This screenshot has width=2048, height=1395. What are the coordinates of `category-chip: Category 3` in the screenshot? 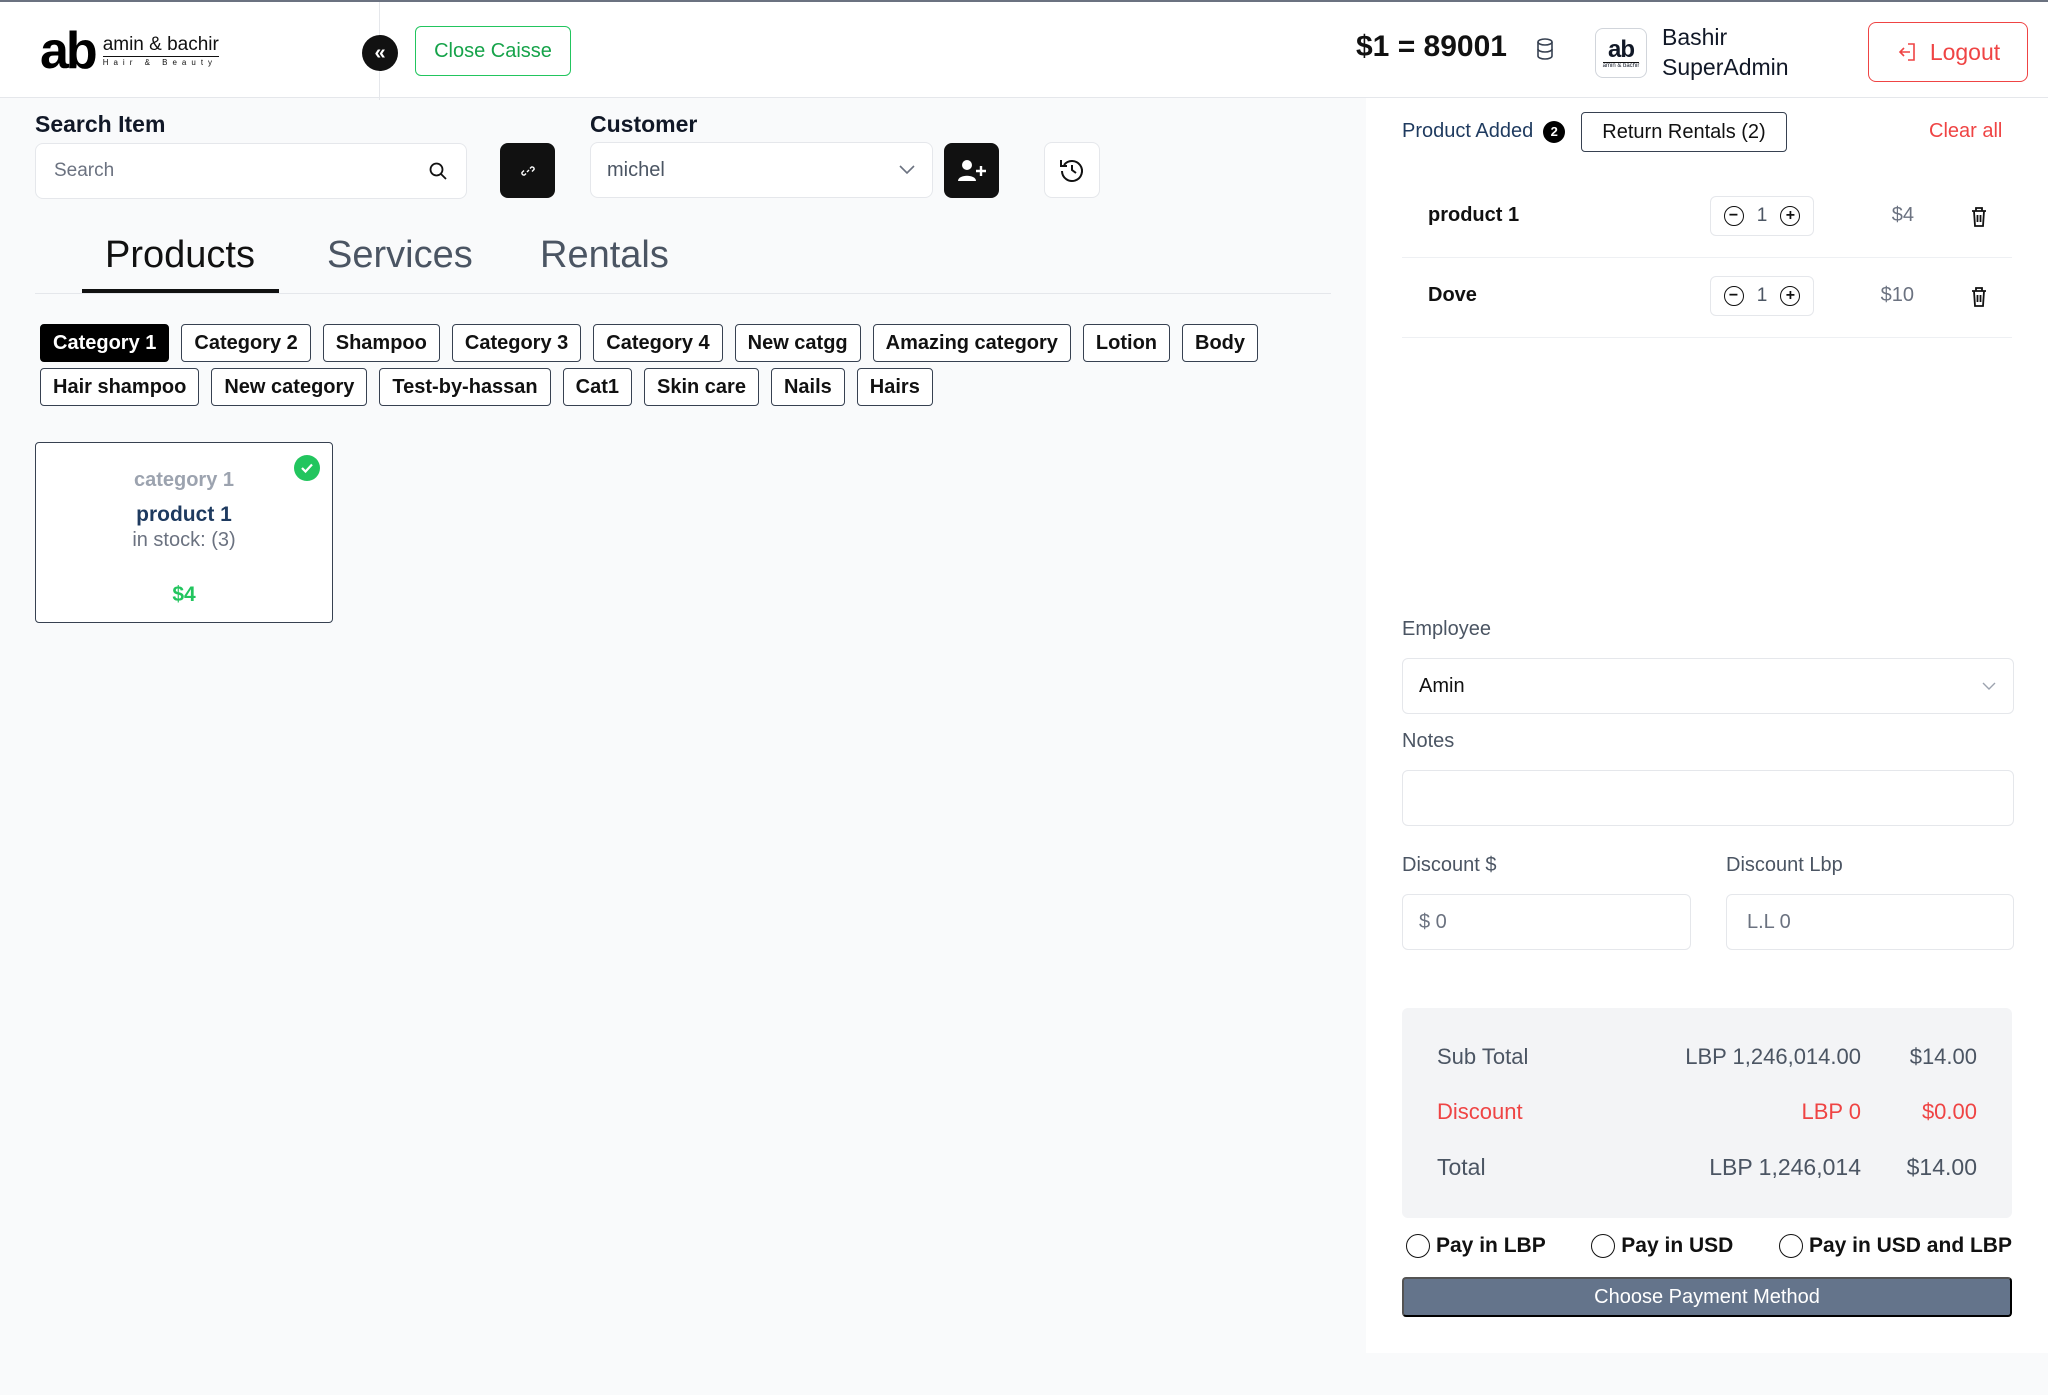 It's located at (516, 343).